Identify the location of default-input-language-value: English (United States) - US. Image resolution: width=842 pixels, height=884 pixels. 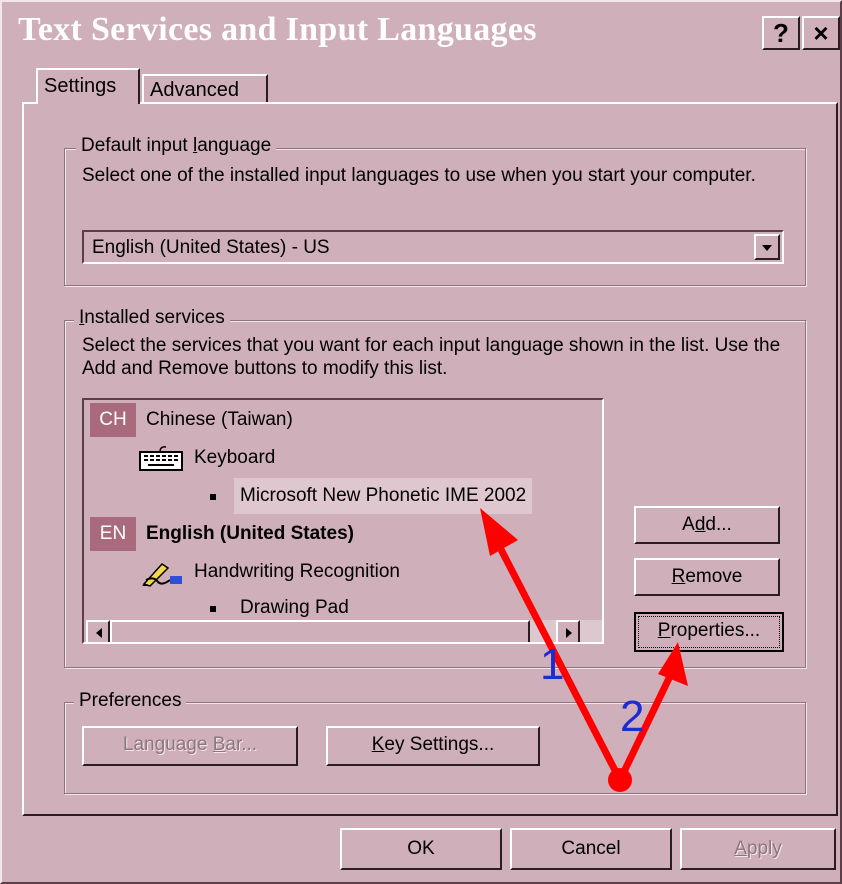
(211, 247).